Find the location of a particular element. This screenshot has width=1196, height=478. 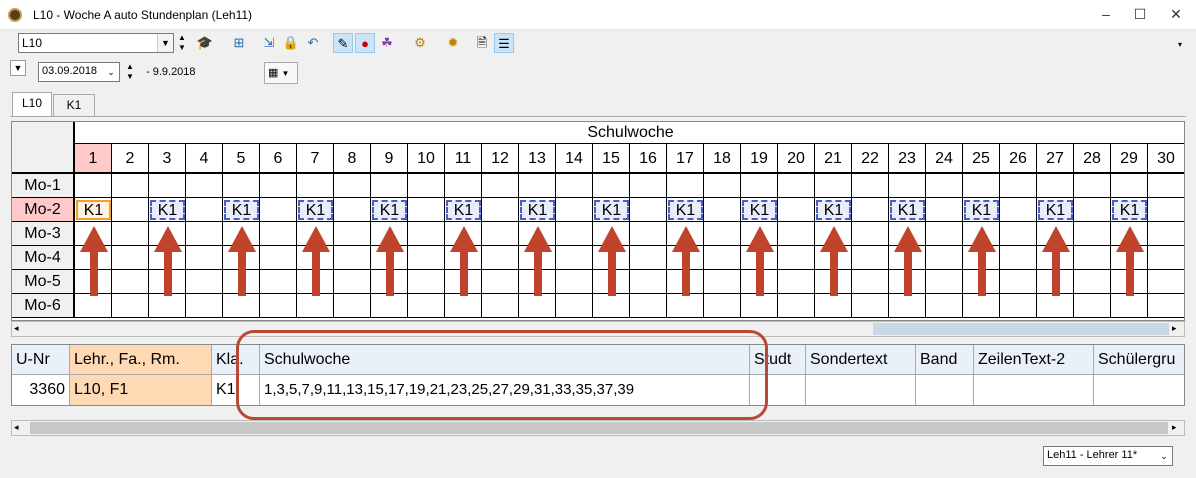

period-header: Mo-4 is located at coordinates (43, 258).